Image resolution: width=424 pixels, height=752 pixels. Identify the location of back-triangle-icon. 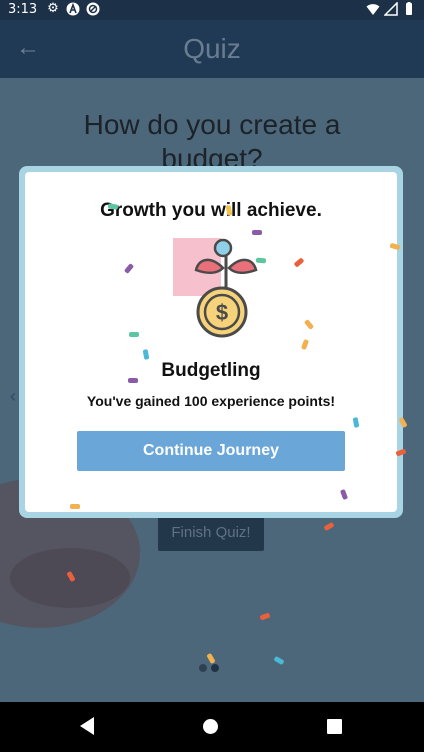
(87, 726).